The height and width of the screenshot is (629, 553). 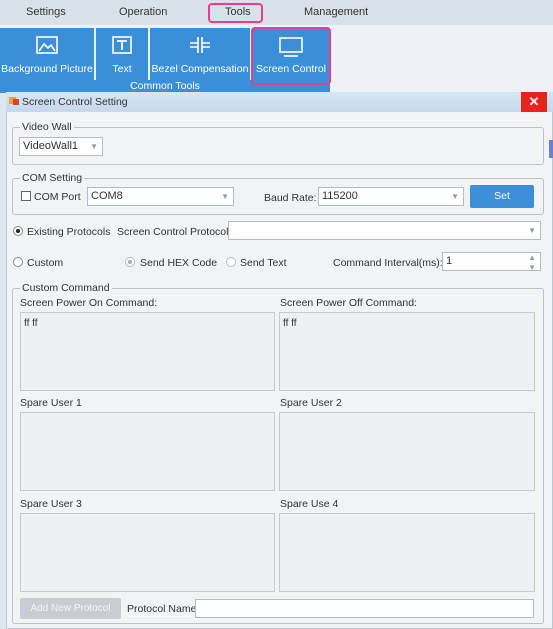 What do you see at coordinates (291, 56) in the screenshot?
I see `screen-control-highlight` at bounding box center [291, 56].